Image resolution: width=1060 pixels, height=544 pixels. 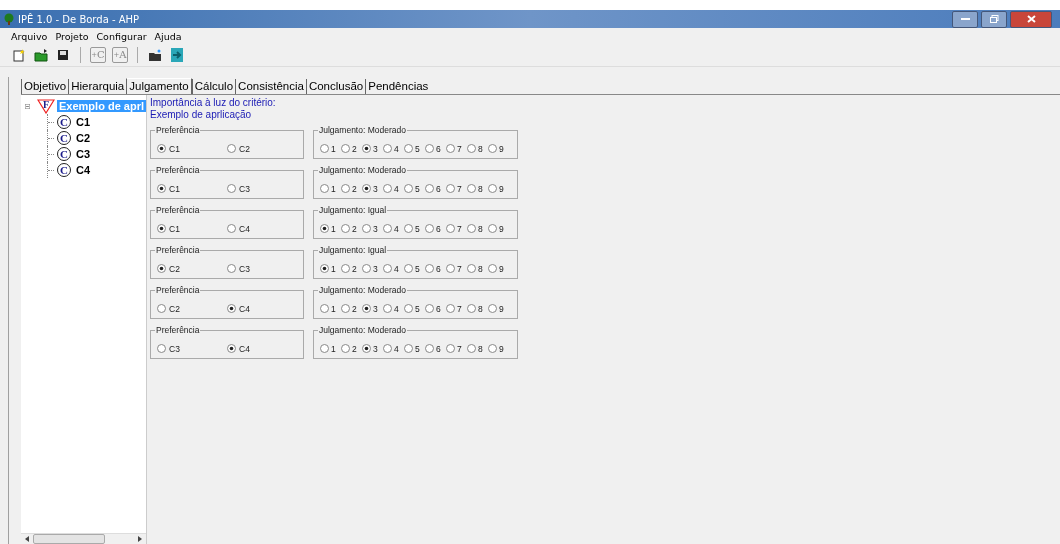 I want to click on group-title: Preferência, so click(x=178, y=290).